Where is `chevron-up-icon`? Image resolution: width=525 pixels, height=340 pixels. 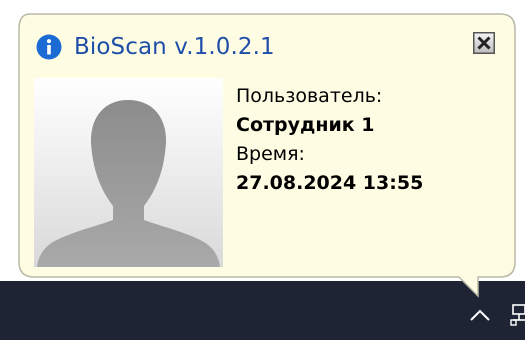 chevron-up-icon is located at coordinates (480, 314).